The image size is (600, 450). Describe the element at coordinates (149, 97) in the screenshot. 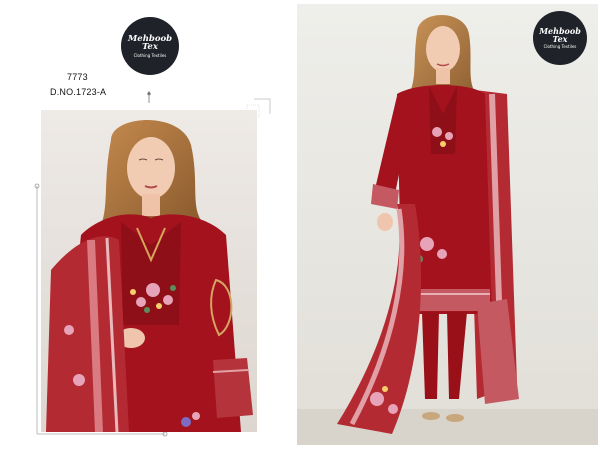

I see `flower-icon` at that location.